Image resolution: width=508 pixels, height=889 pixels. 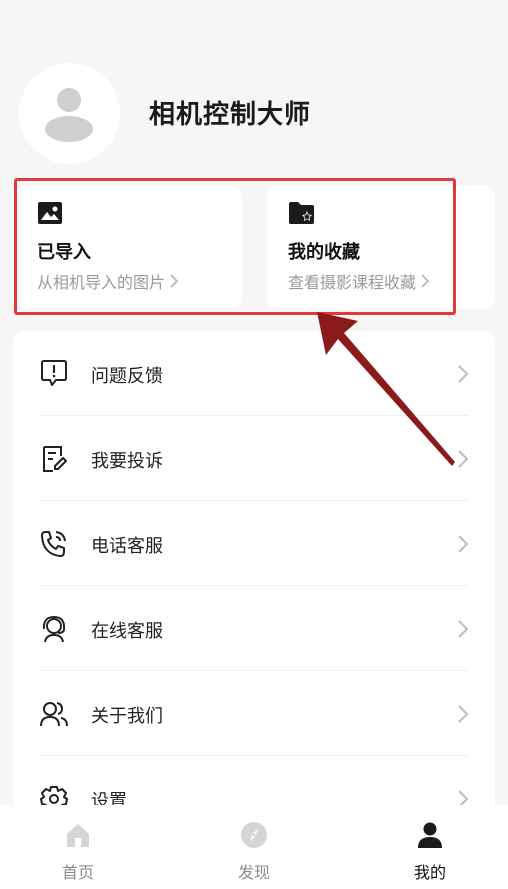 What do you see at coordinates (127, 461) in the screenshot?
I see `menu-label: 我要投诉` at bounding box center [127, 461].